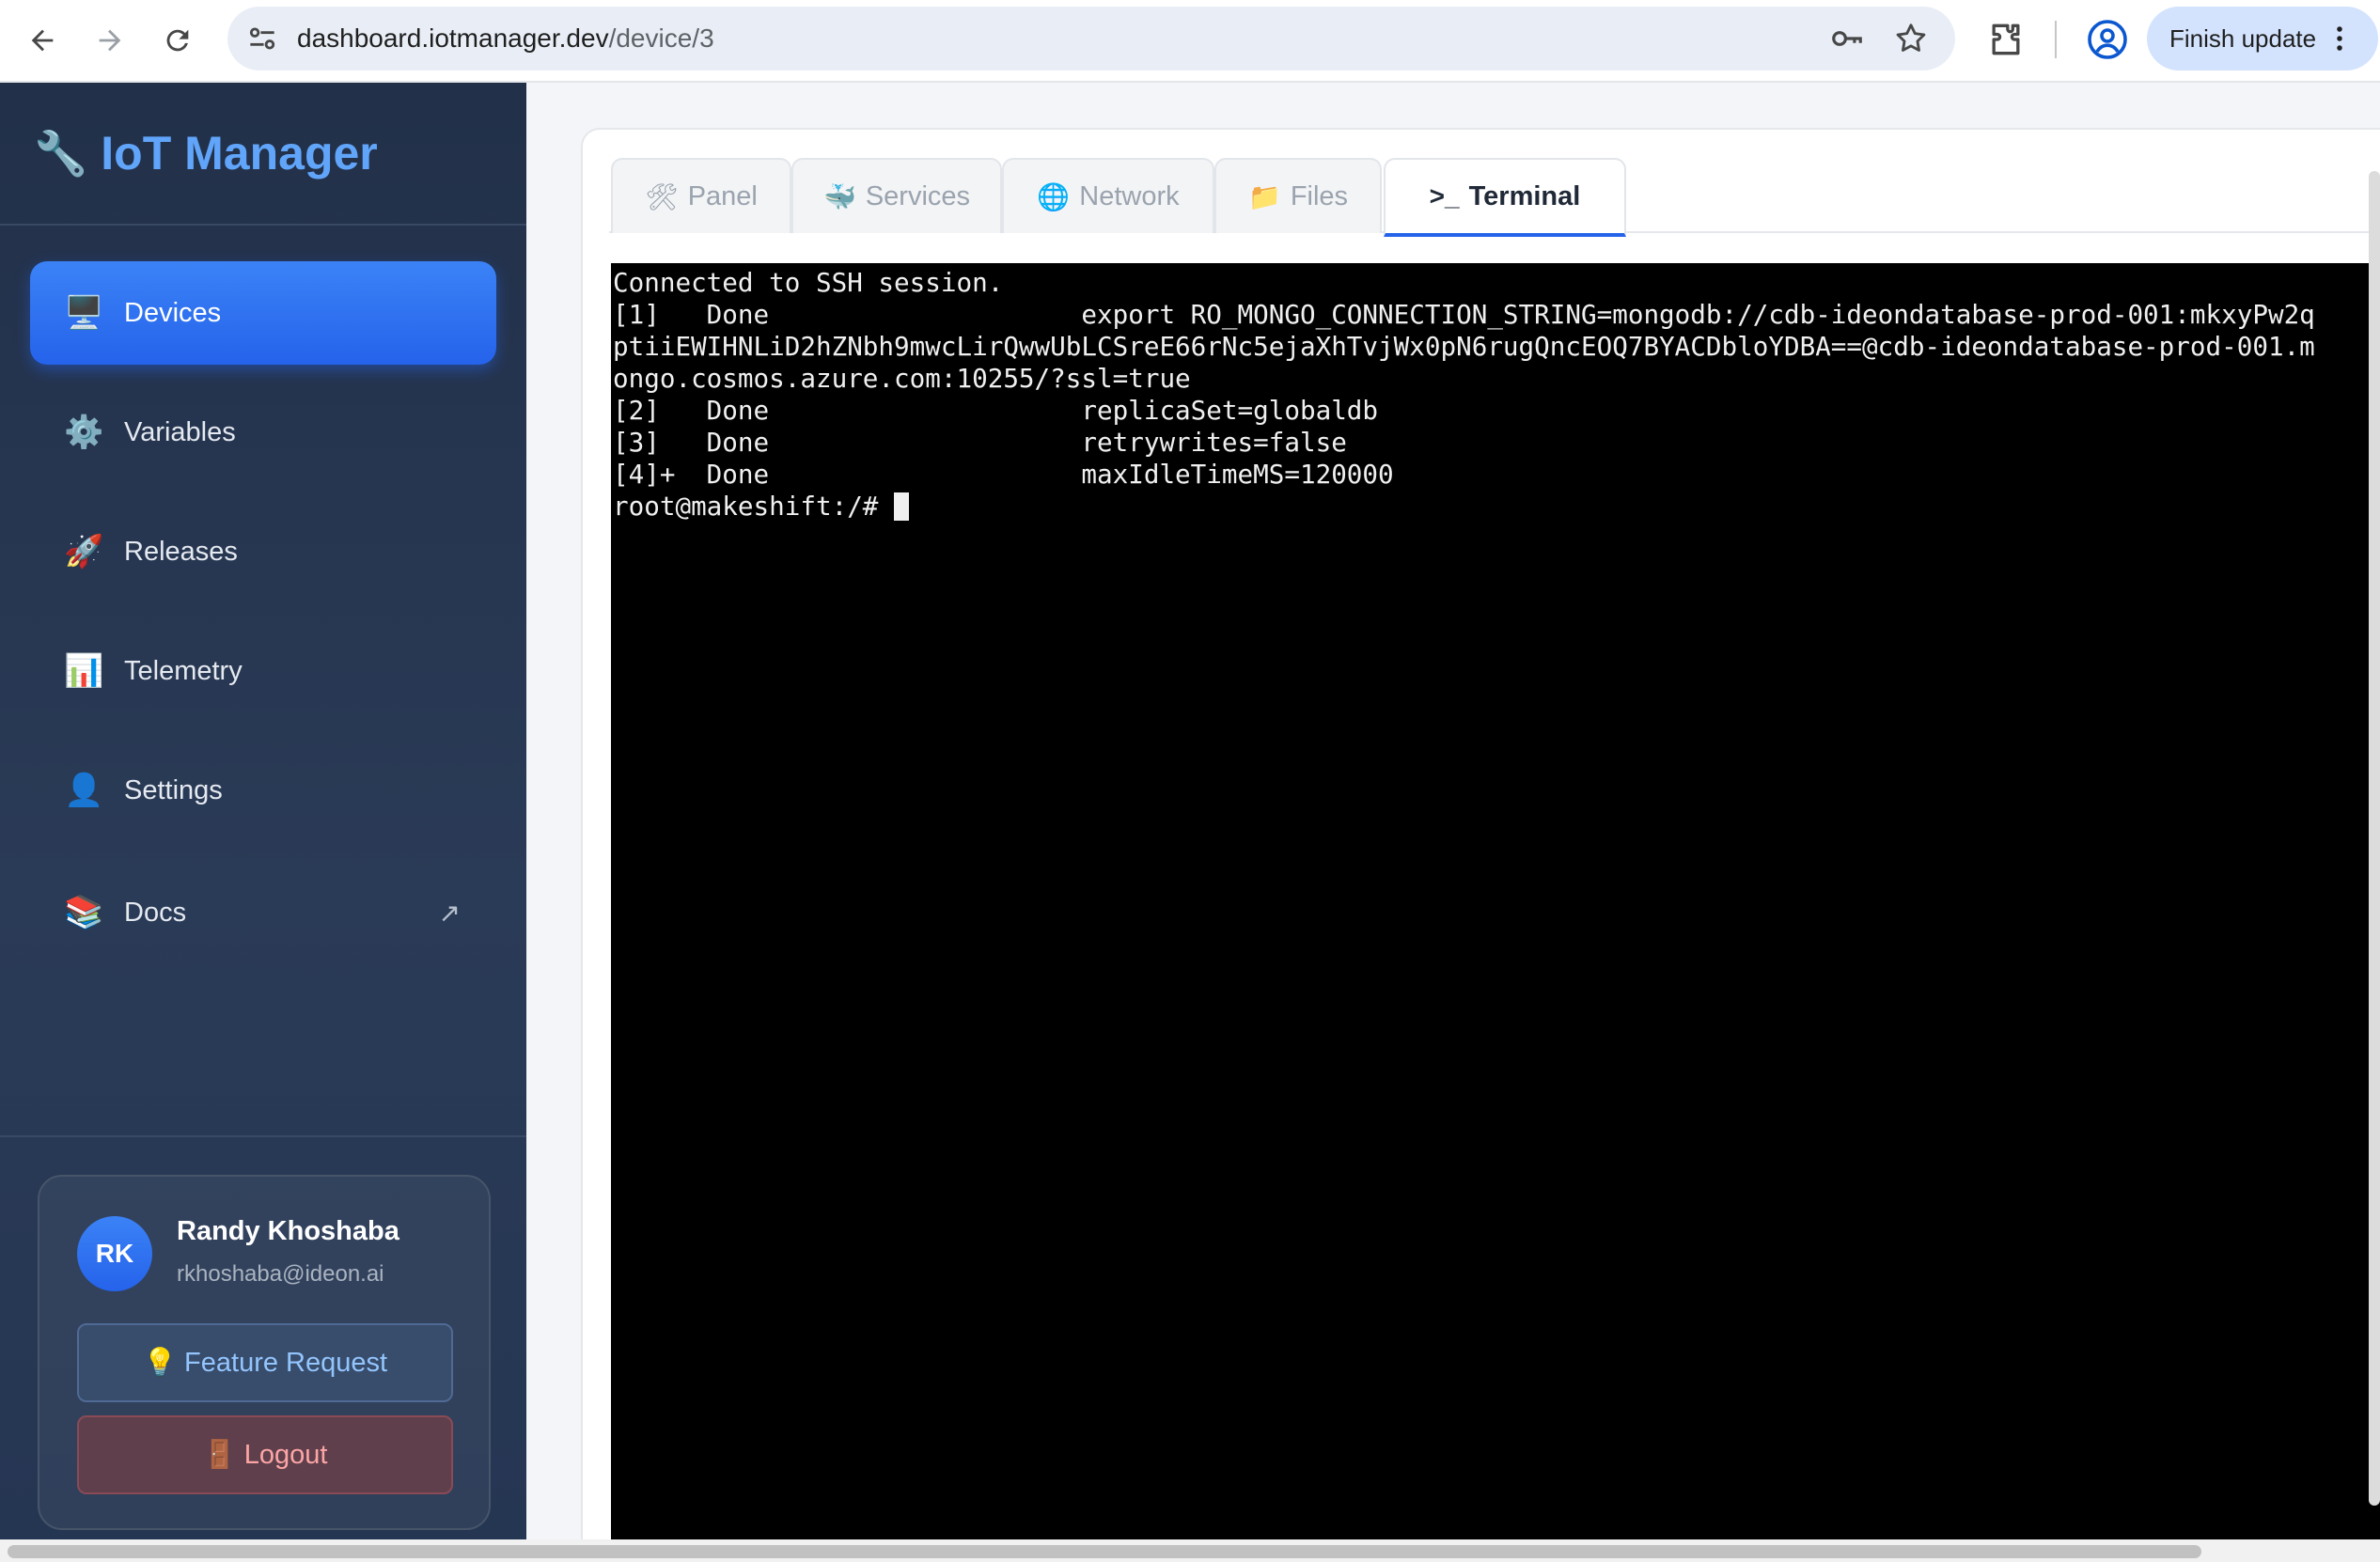 The width and height of the screenshot is (2380, 1562). What do you see at coordinates (902, 507) in the screenshot?
I see `terminal-cursor` at bounding box center [902, 507].